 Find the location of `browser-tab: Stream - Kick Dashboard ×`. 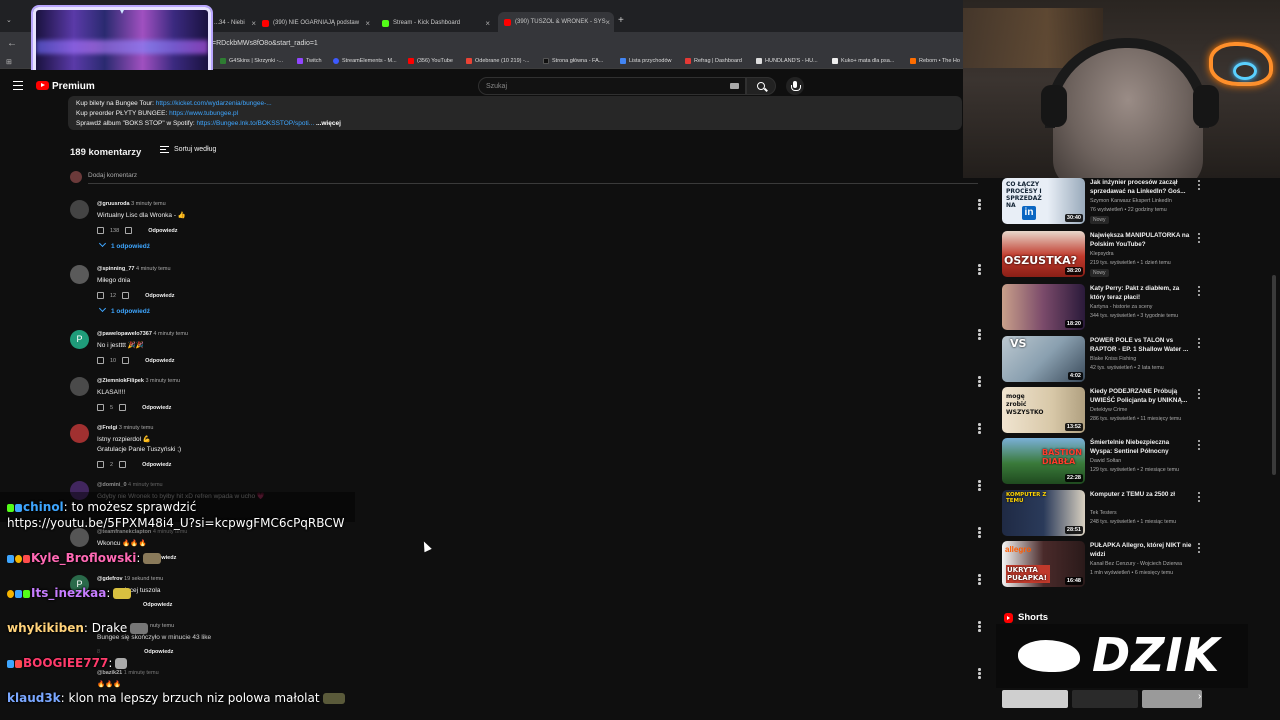

browser-tab: Stream - Kick Dashboard × is located at coordinates (436, 23).